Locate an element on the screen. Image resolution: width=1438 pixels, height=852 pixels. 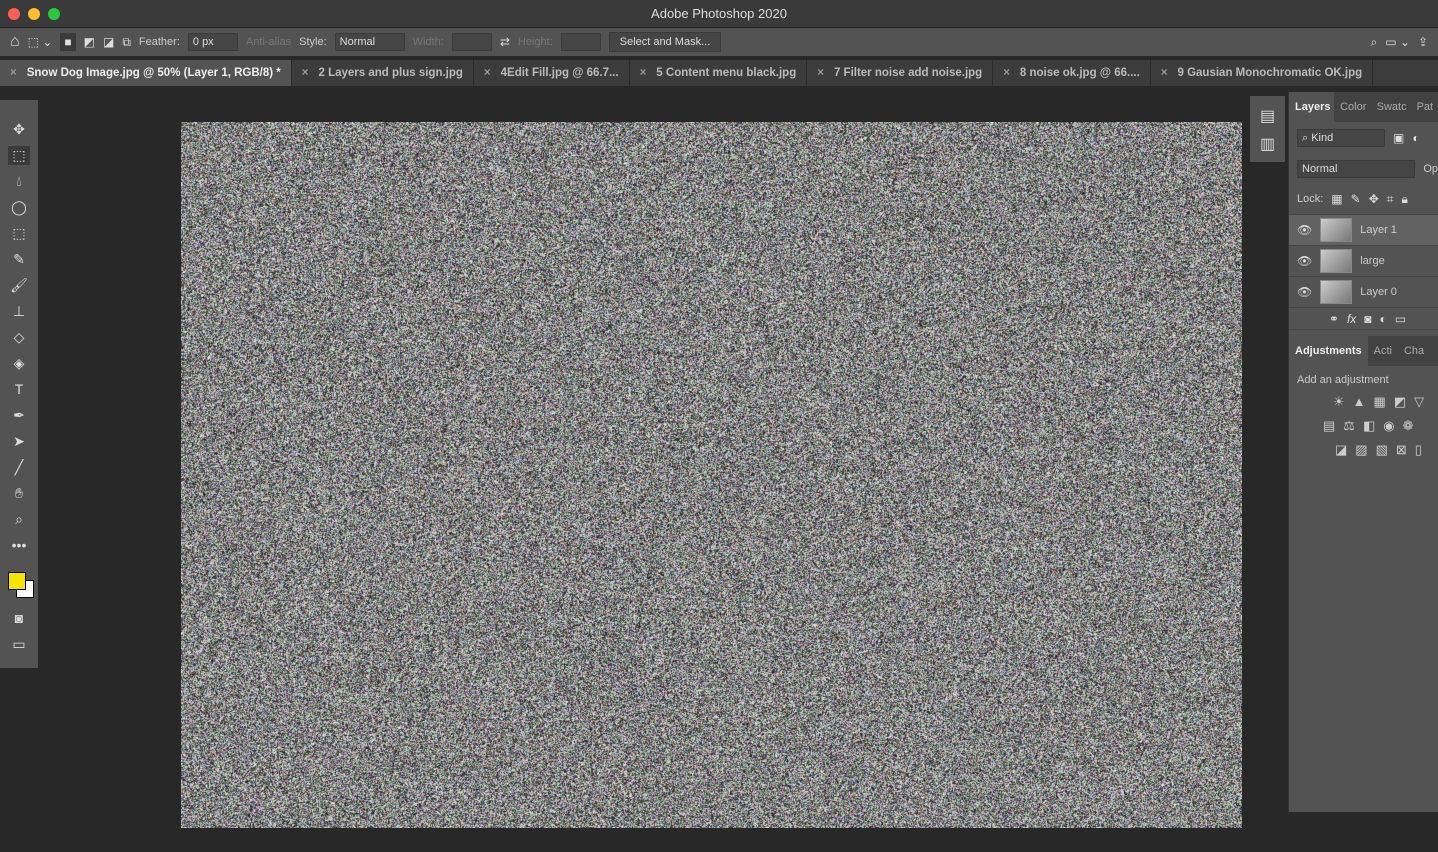
color-balance-icon: ⚖ is located at coordinates (1349, 426).